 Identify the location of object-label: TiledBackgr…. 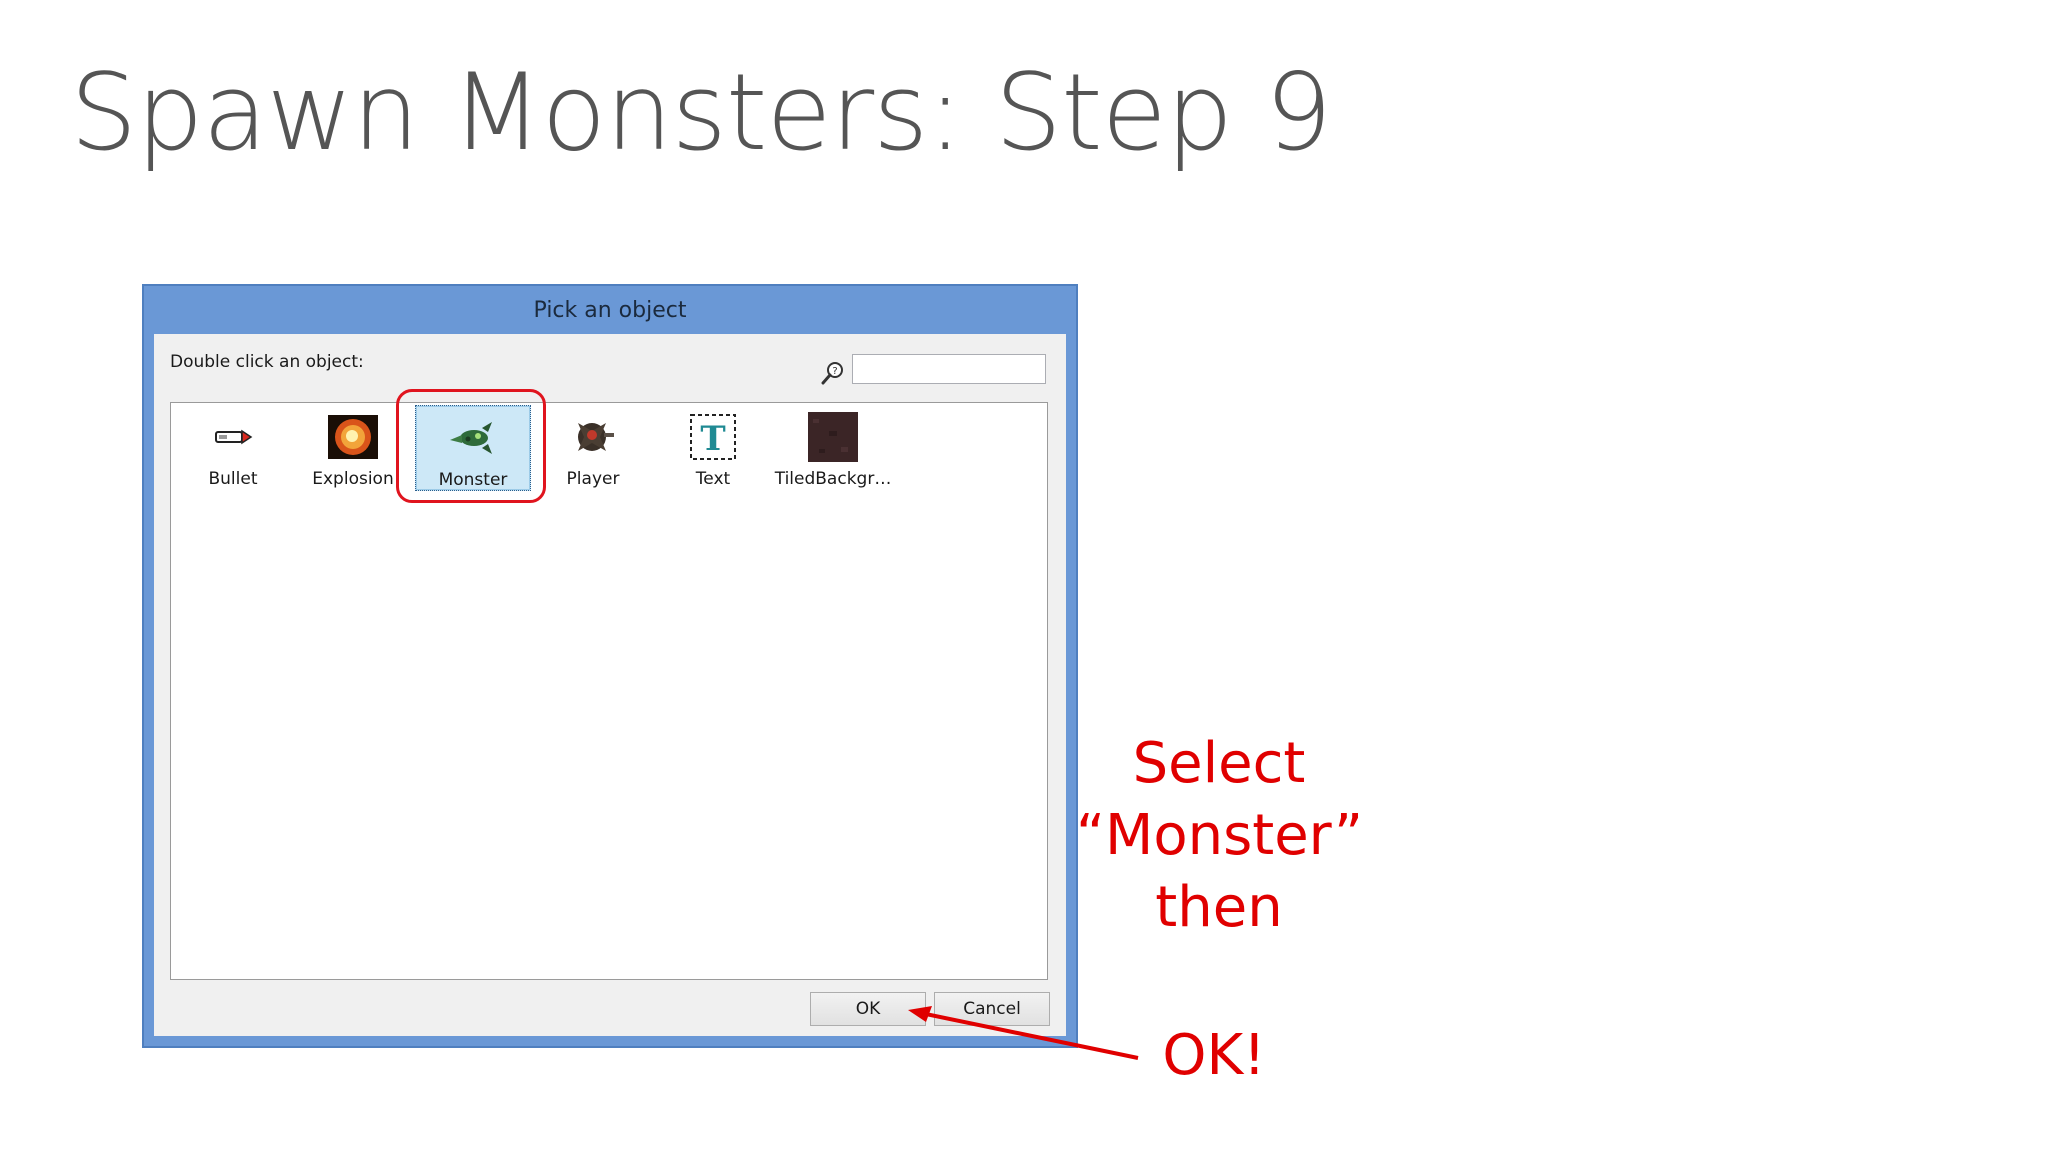
(833, 479).